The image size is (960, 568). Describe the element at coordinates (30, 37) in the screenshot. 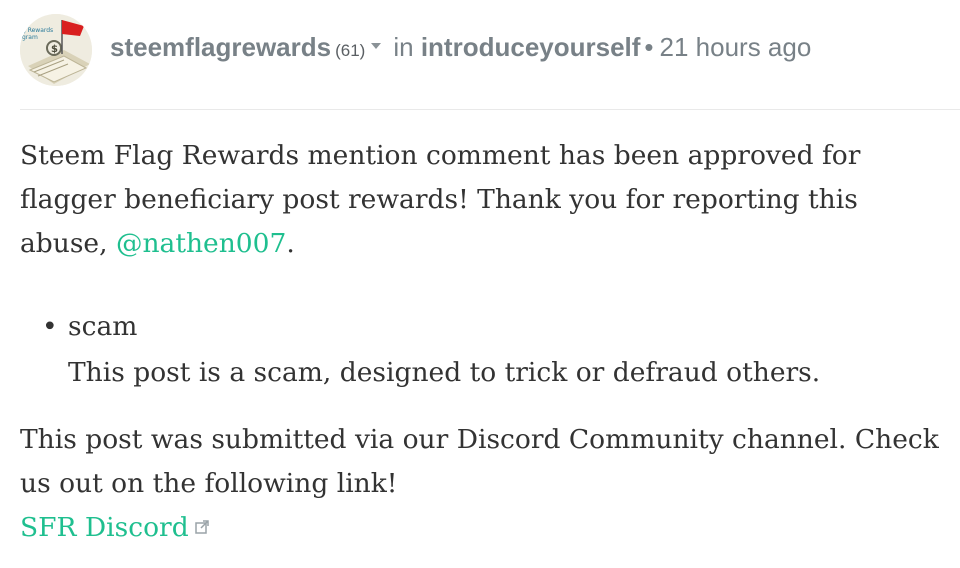

I see `avatar-text-2: gram` at that location.